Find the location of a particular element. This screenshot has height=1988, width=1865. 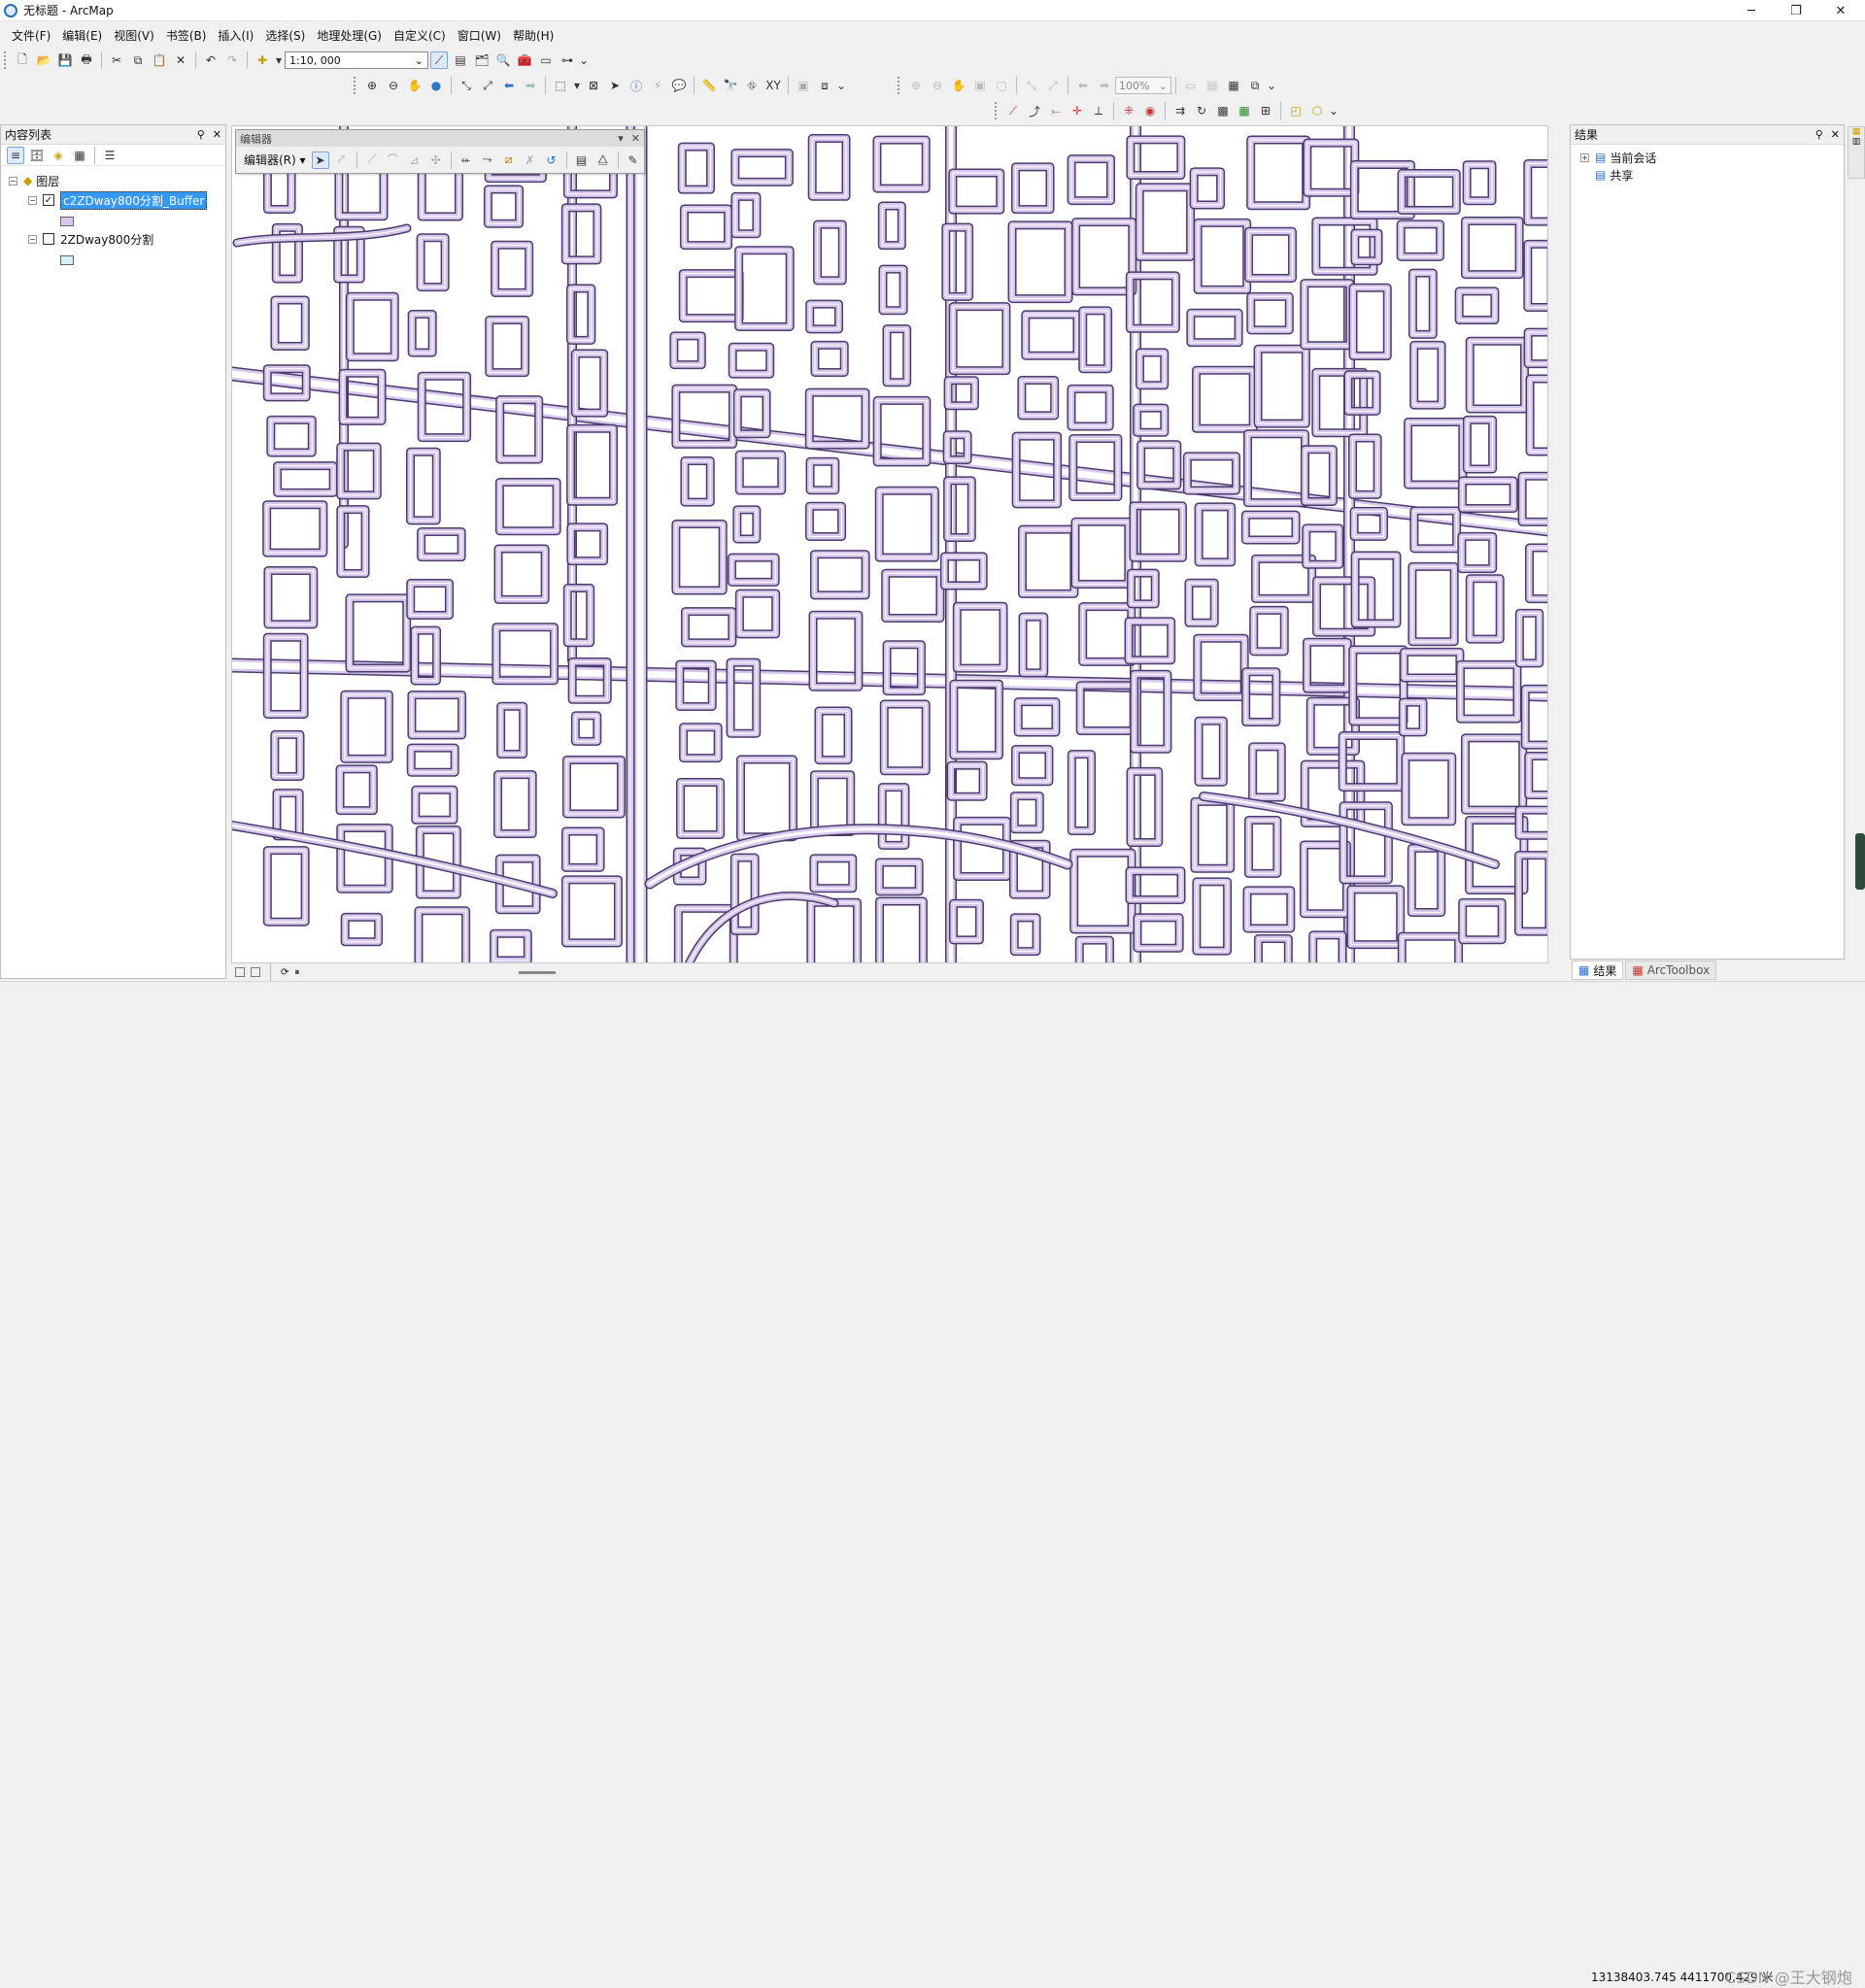

rotate-tool-icon: ↺ is located at coordinates (551, 160).